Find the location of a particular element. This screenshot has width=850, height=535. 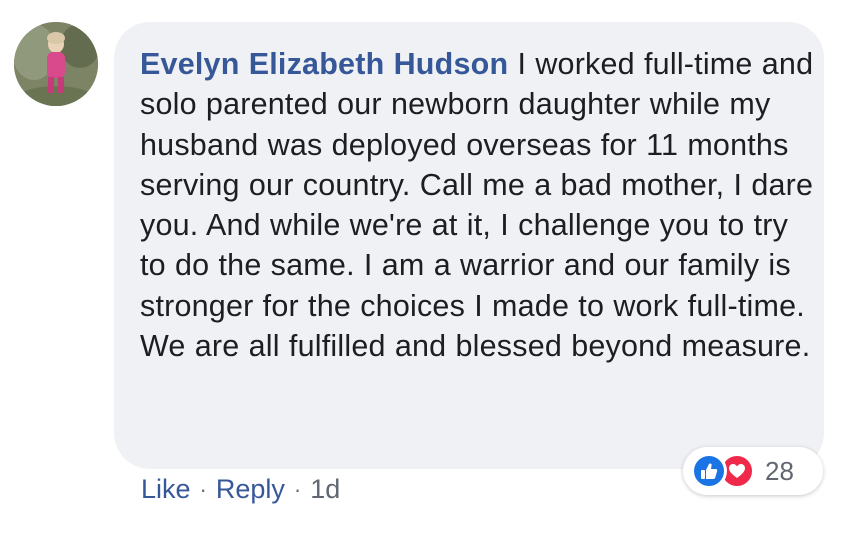

reactions-summary: 28 is located at coordinates (753, 471).